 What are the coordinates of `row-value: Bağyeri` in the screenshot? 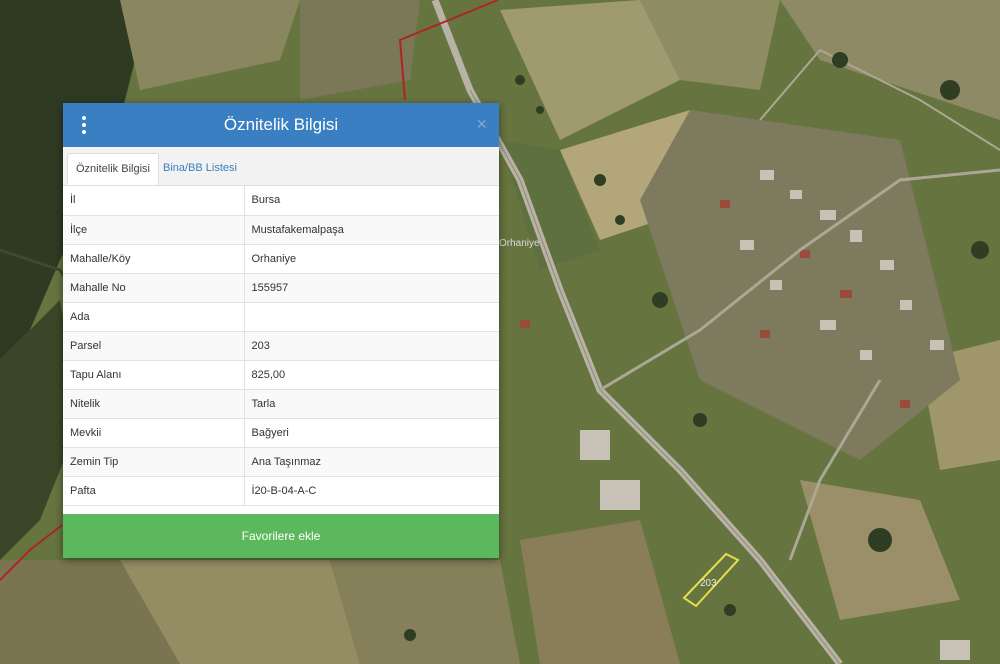 It's located at (371, 433).